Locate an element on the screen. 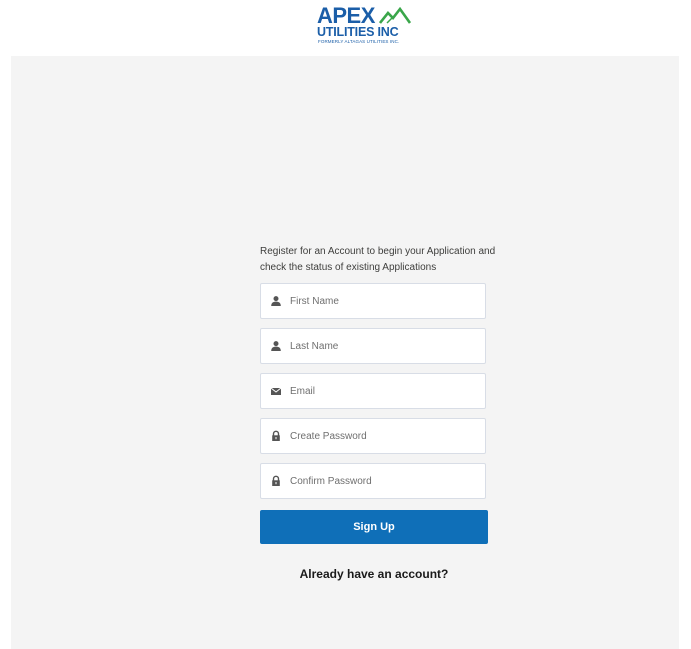 This screenshot has width=691, height=649. email-field: Email is located at coordinates (373, 391).